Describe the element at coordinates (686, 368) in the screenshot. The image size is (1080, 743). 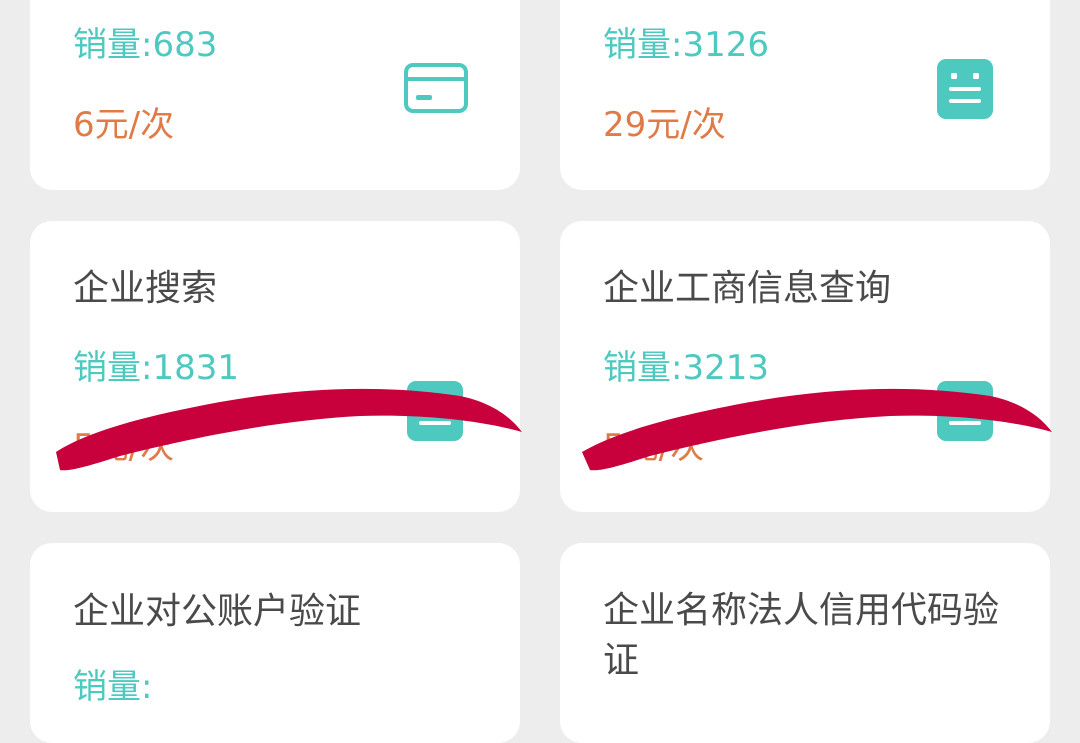
I see `sales-count: 销量:3213` at that location.